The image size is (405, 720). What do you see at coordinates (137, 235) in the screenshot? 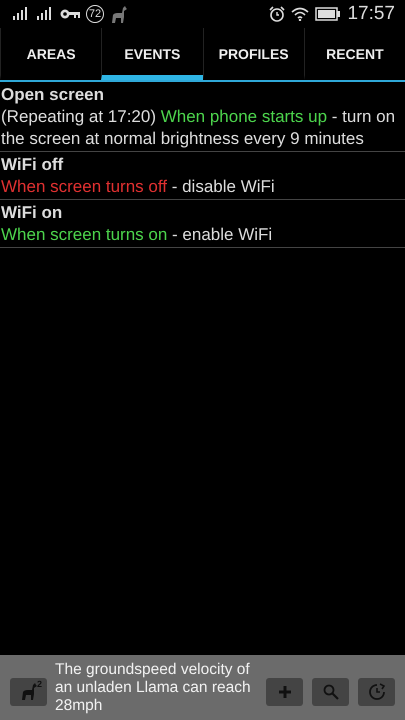
I see `event-description: When screen turns on - enable WiFi` at bounding box center [137, 235].